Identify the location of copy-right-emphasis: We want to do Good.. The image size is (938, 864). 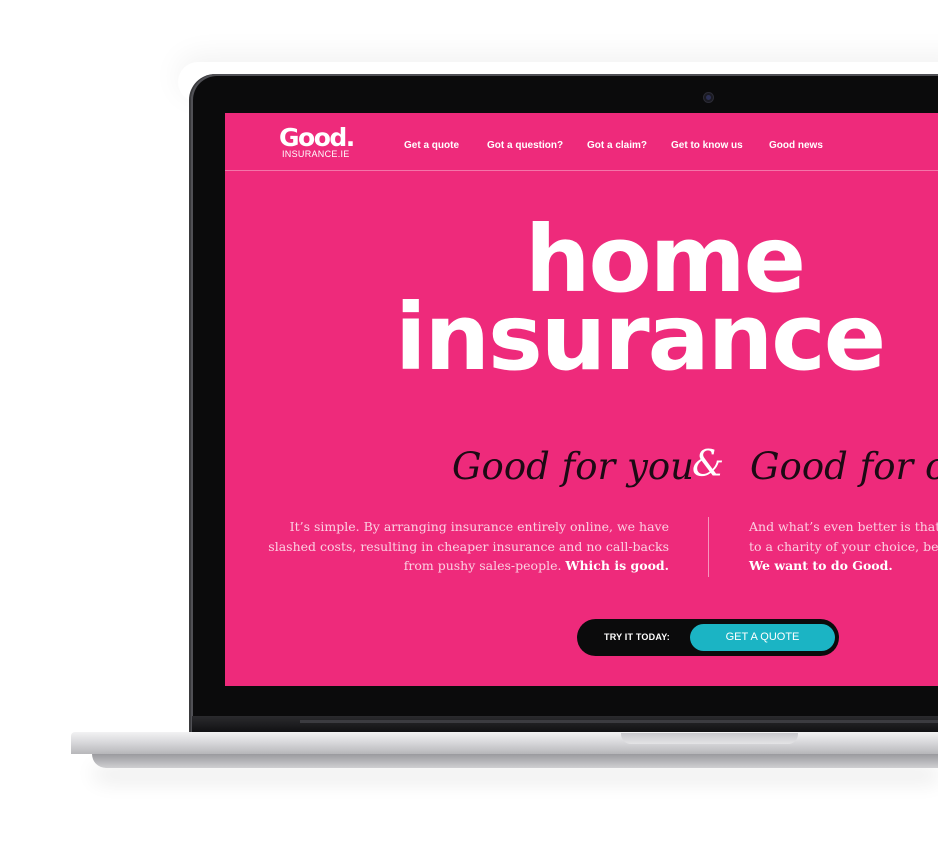
(821, 565).